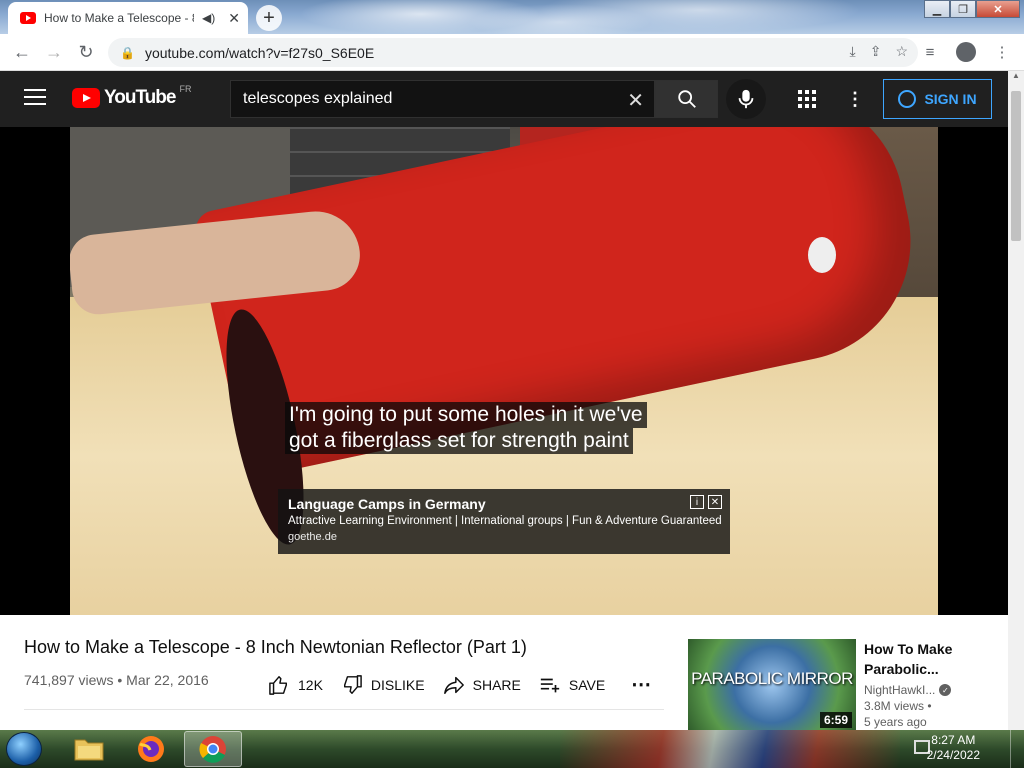 The width and height of the screenshot is (1024, 768). What do you see at coordinates (466, 415) in the screenshot?
I see `caption-line-1: I'm going to put some holes in it we've` at bounding box center [466, 415].